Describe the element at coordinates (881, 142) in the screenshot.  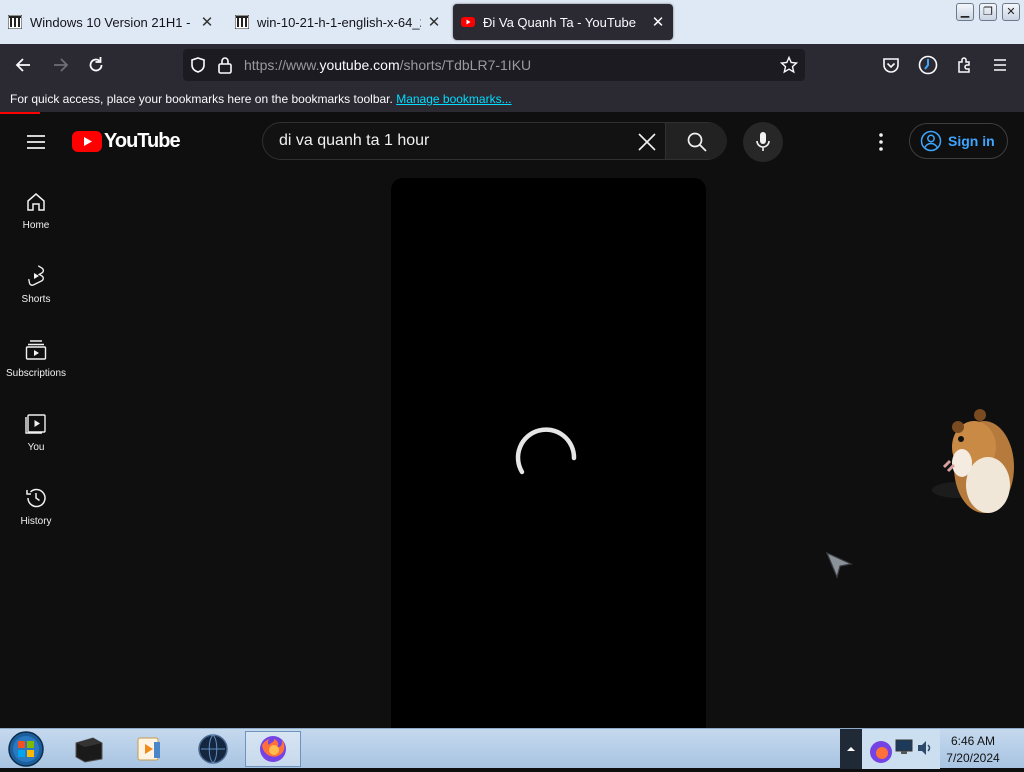
I see `more-options-icon` at that location.